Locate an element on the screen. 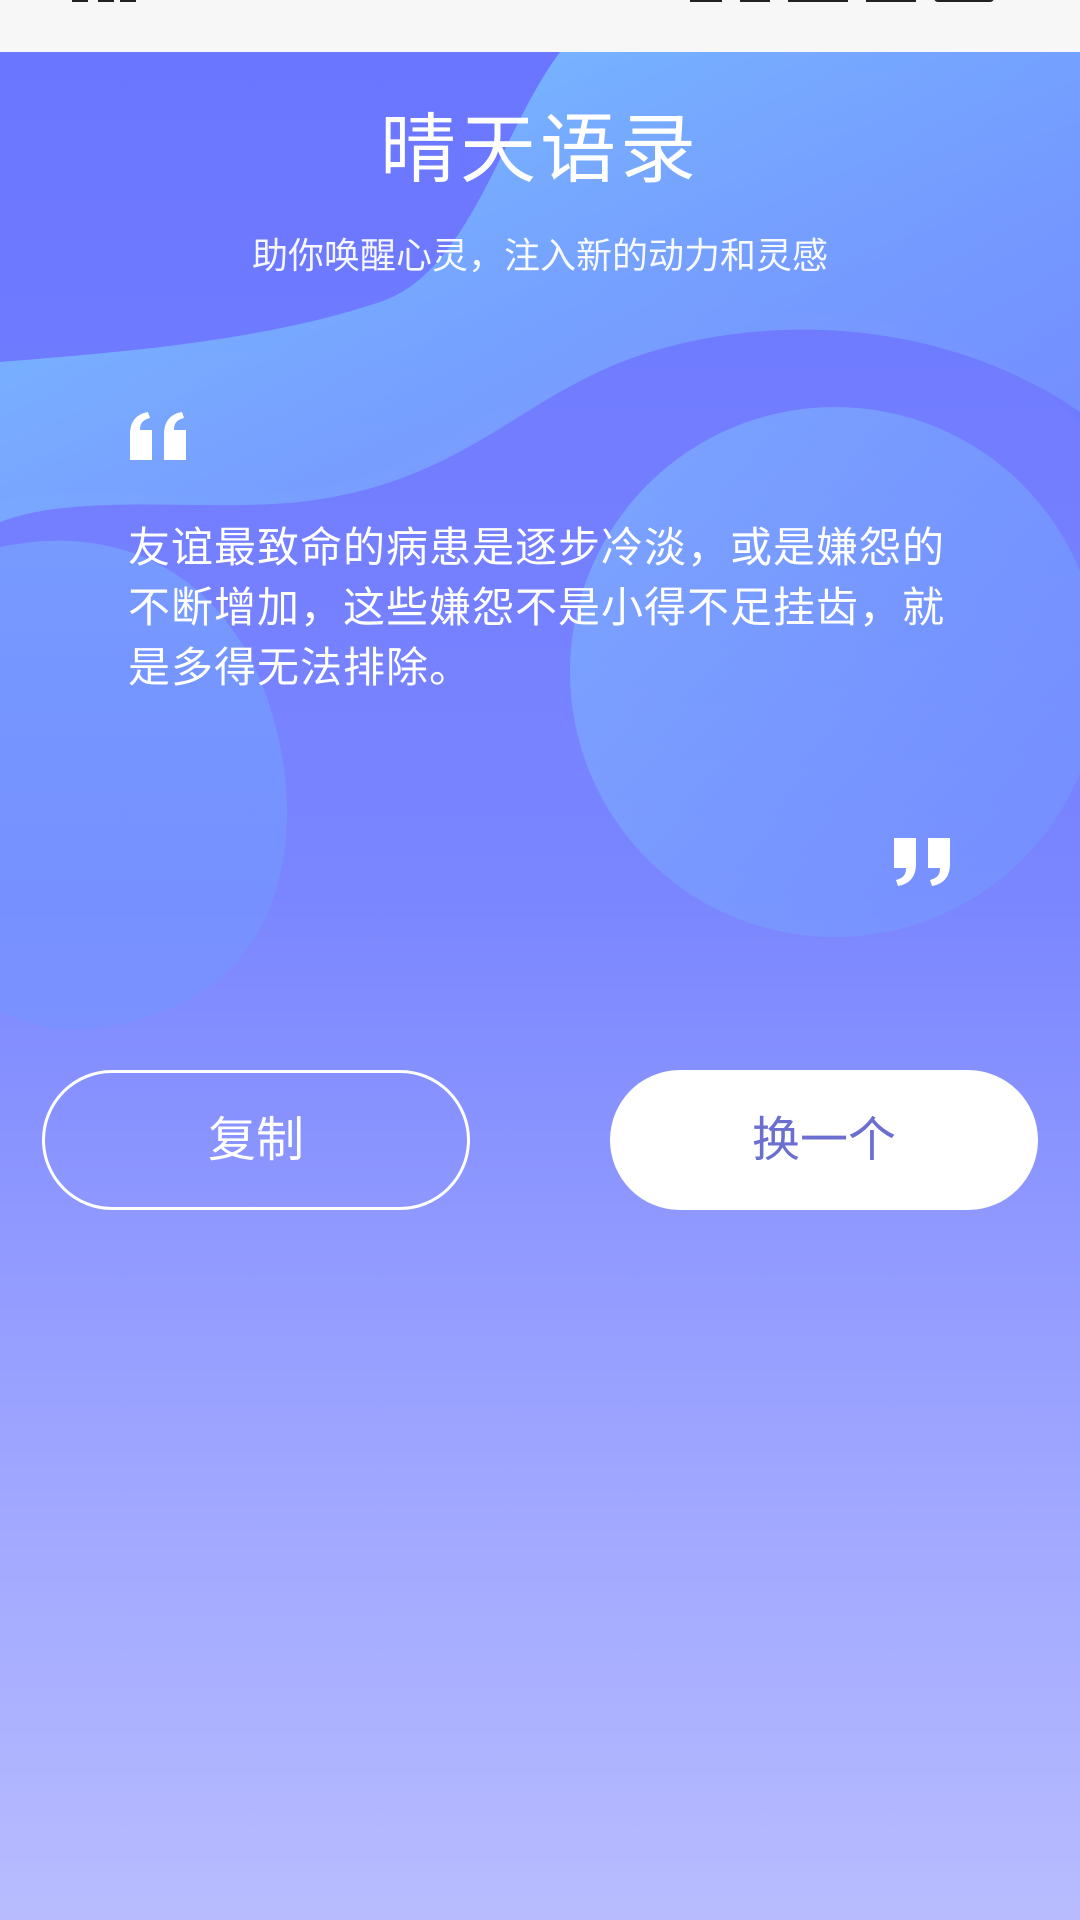  open-quote-icon is located at coordinates (158, 436).